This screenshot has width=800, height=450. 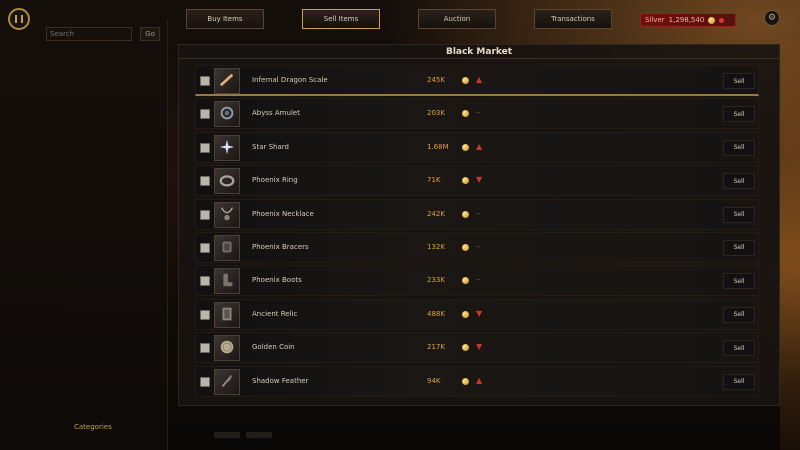 I want to click on item-price: 233K, so click(x=436, y=280).